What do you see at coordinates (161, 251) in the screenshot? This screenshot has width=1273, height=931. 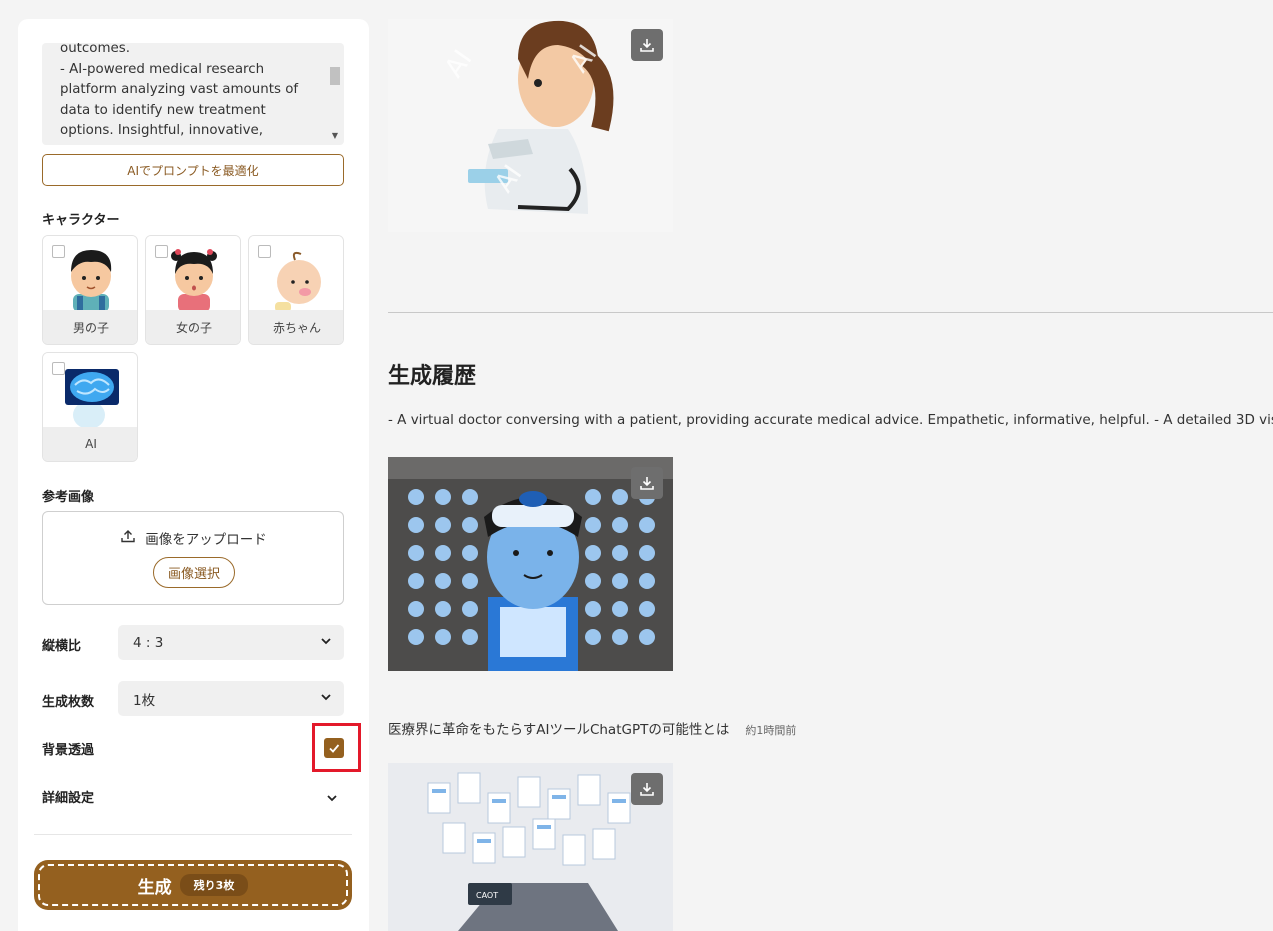 I see `character-checkbox-girl` at bounding box center [161, 251].